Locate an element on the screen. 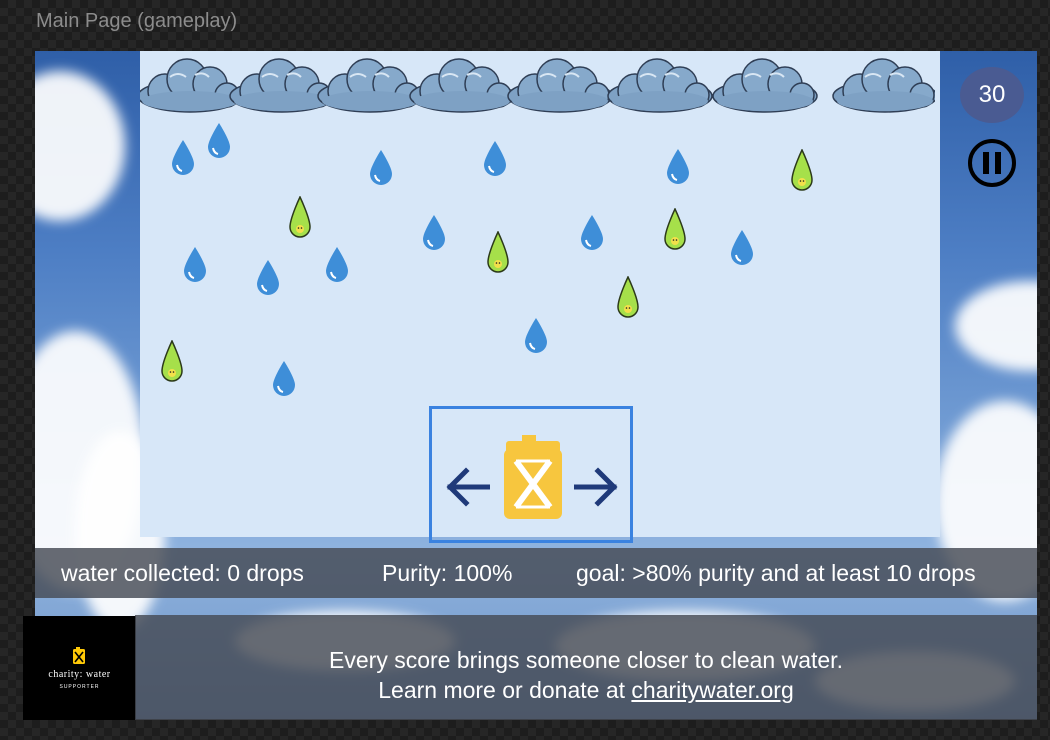 This screenshot has width=1050, height=740. purity-text: Purity: 100% is located at coordinates (447, 573).